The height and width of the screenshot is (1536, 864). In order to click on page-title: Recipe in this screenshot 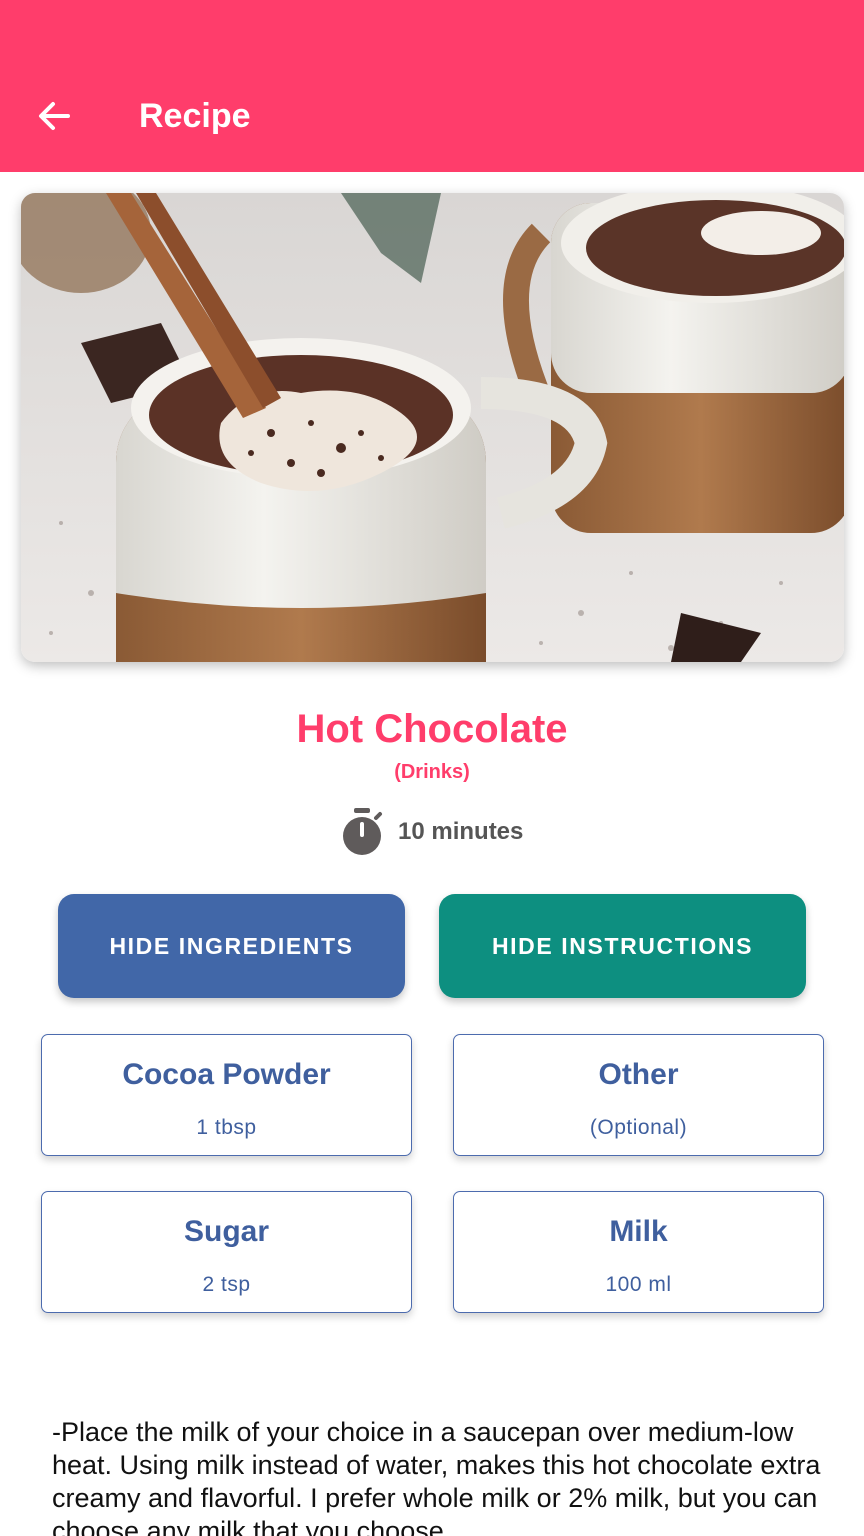, I will do `click(195, 116)`.